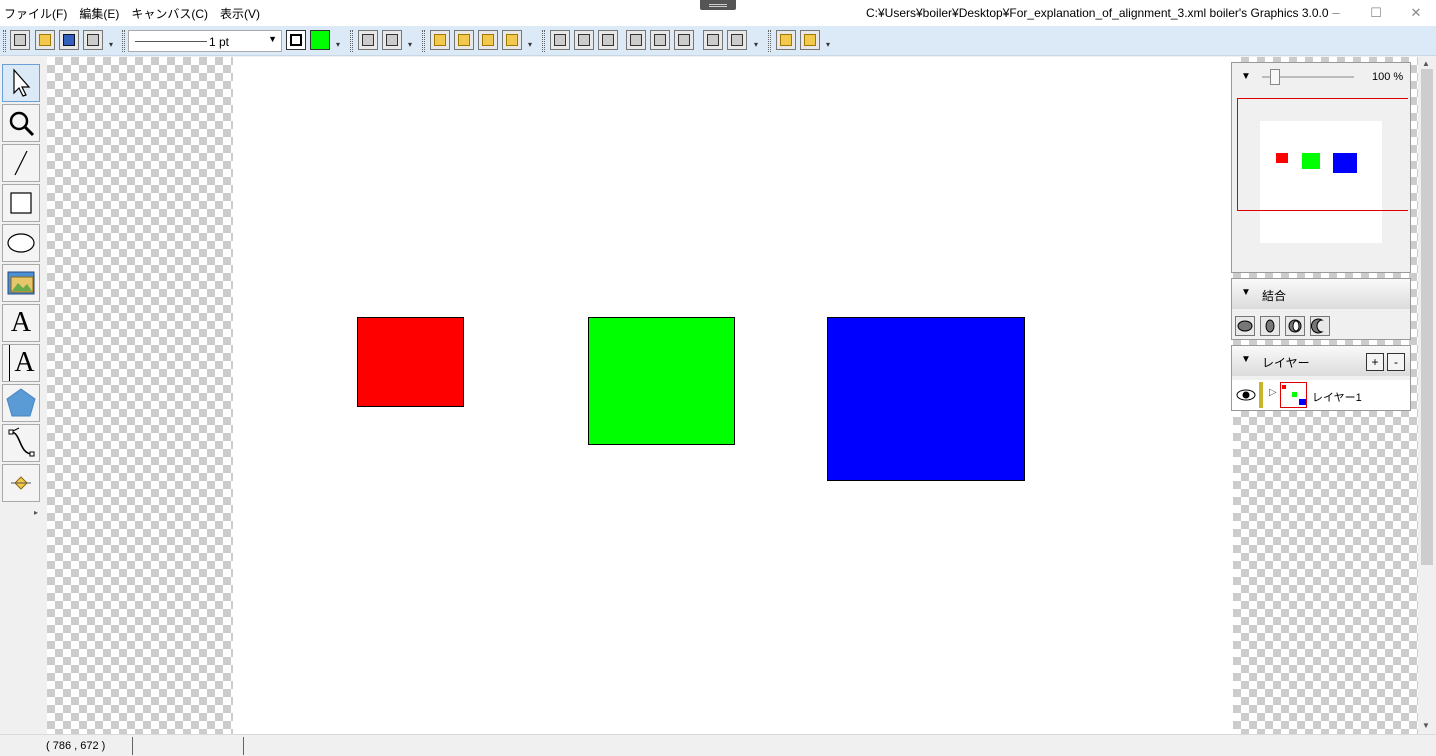 The height and width of the screenshot is (756, 1436). I want to click on bring-forward-icon, so click(464, 40).